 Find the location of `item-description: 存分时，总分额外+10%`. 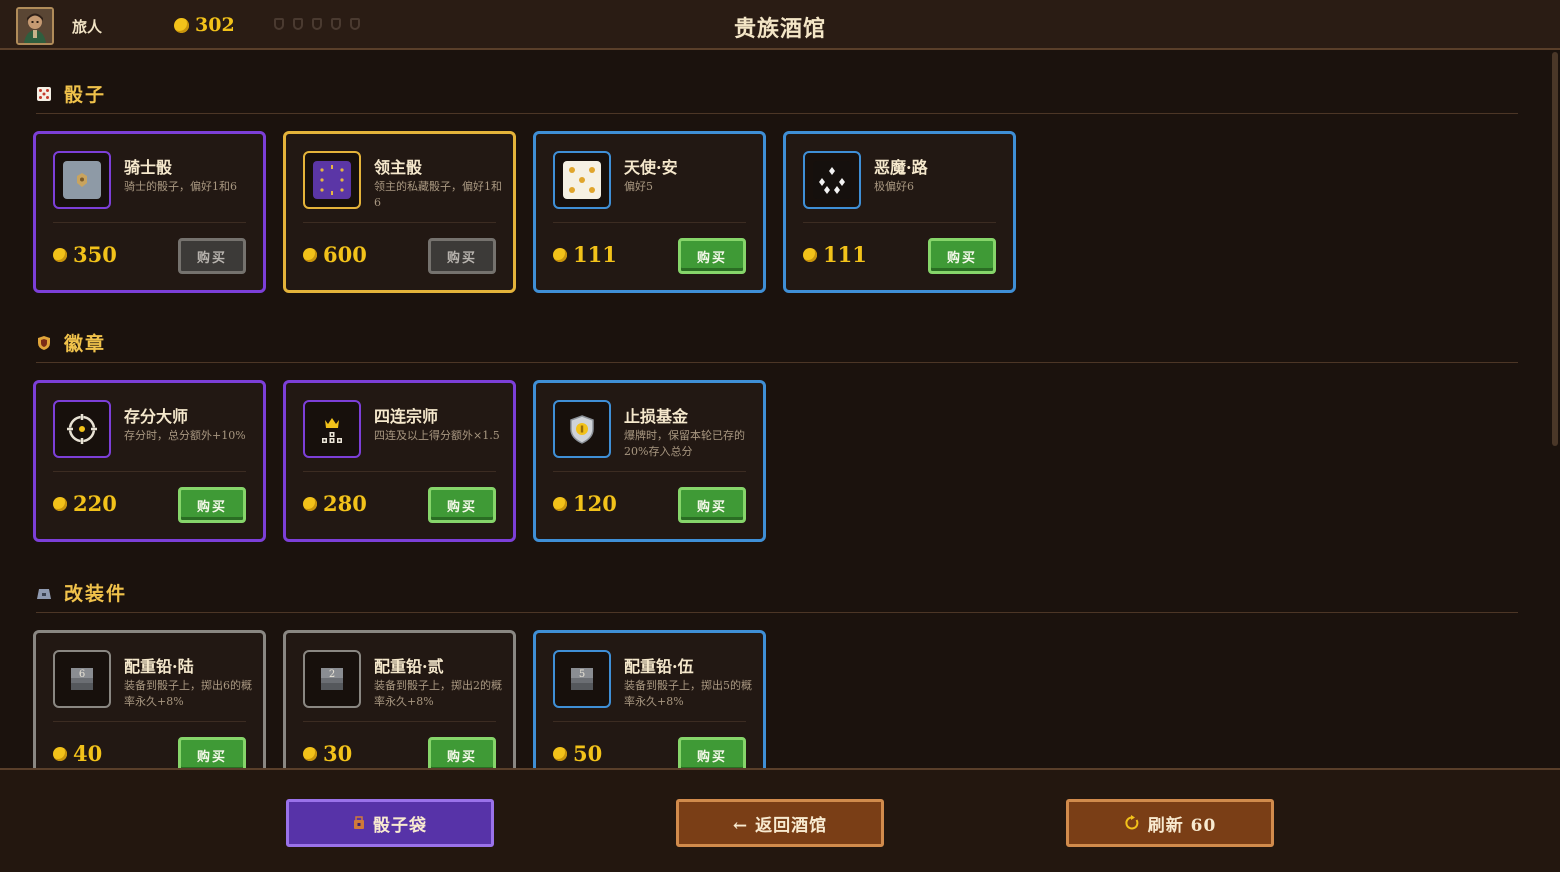

item-description: 存分时，总分额外+10% is located at coordinates (185, 435).